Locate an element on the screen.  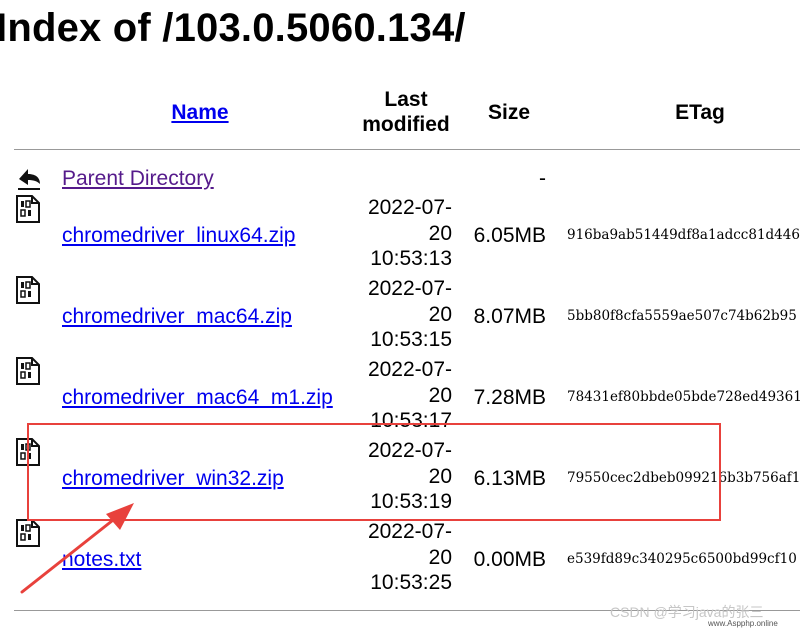
file-link: chromedriver_mac64_m1.zip is located at coordinates (197, 397).